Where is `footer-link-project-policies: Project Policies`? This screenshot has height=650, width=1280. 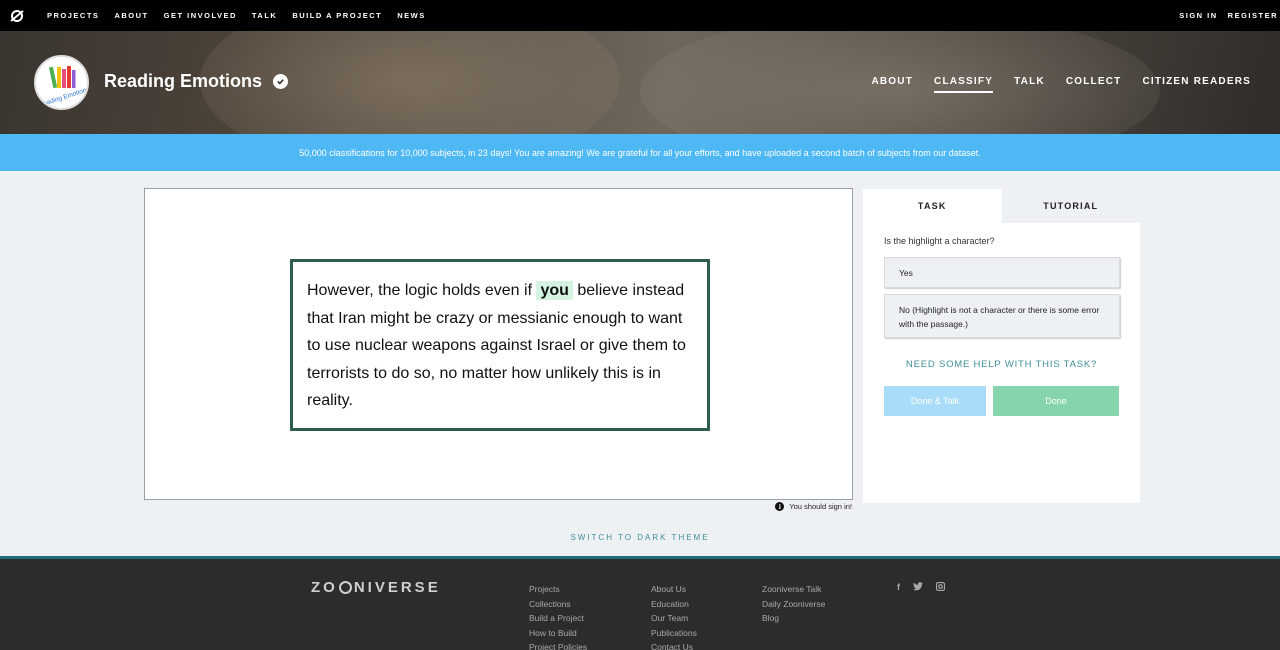 footer-link-project-policies: Project Policies is located at coordinates (558, 645).